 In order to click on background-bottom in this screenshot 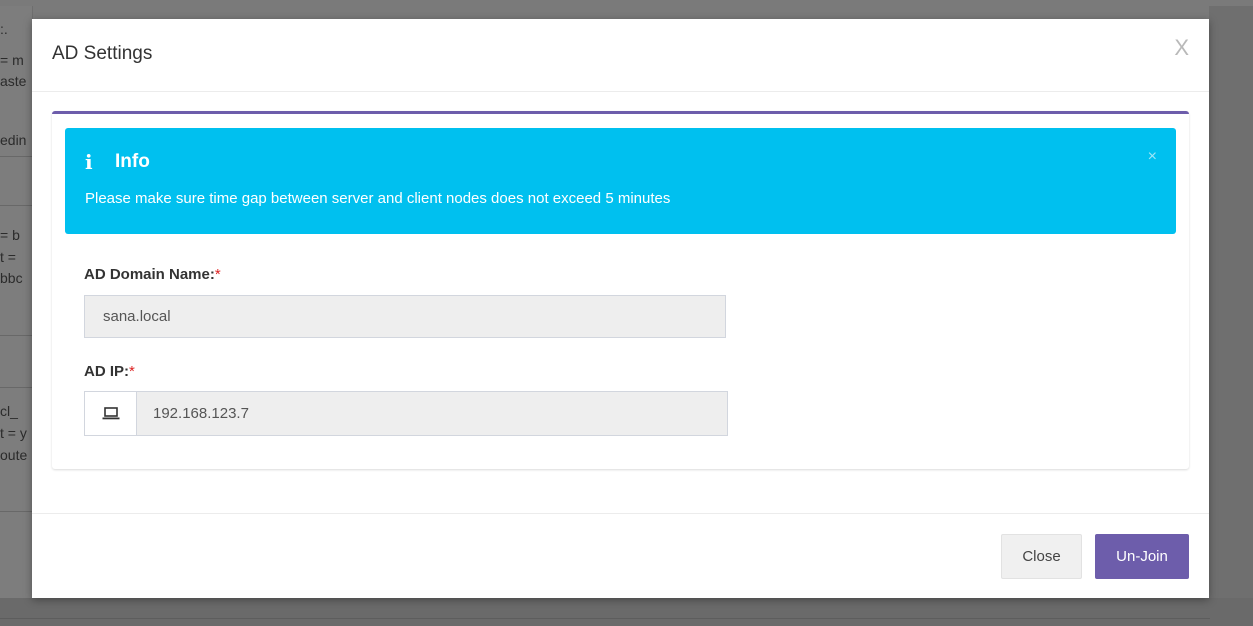, I will do `click(626, 612)`.